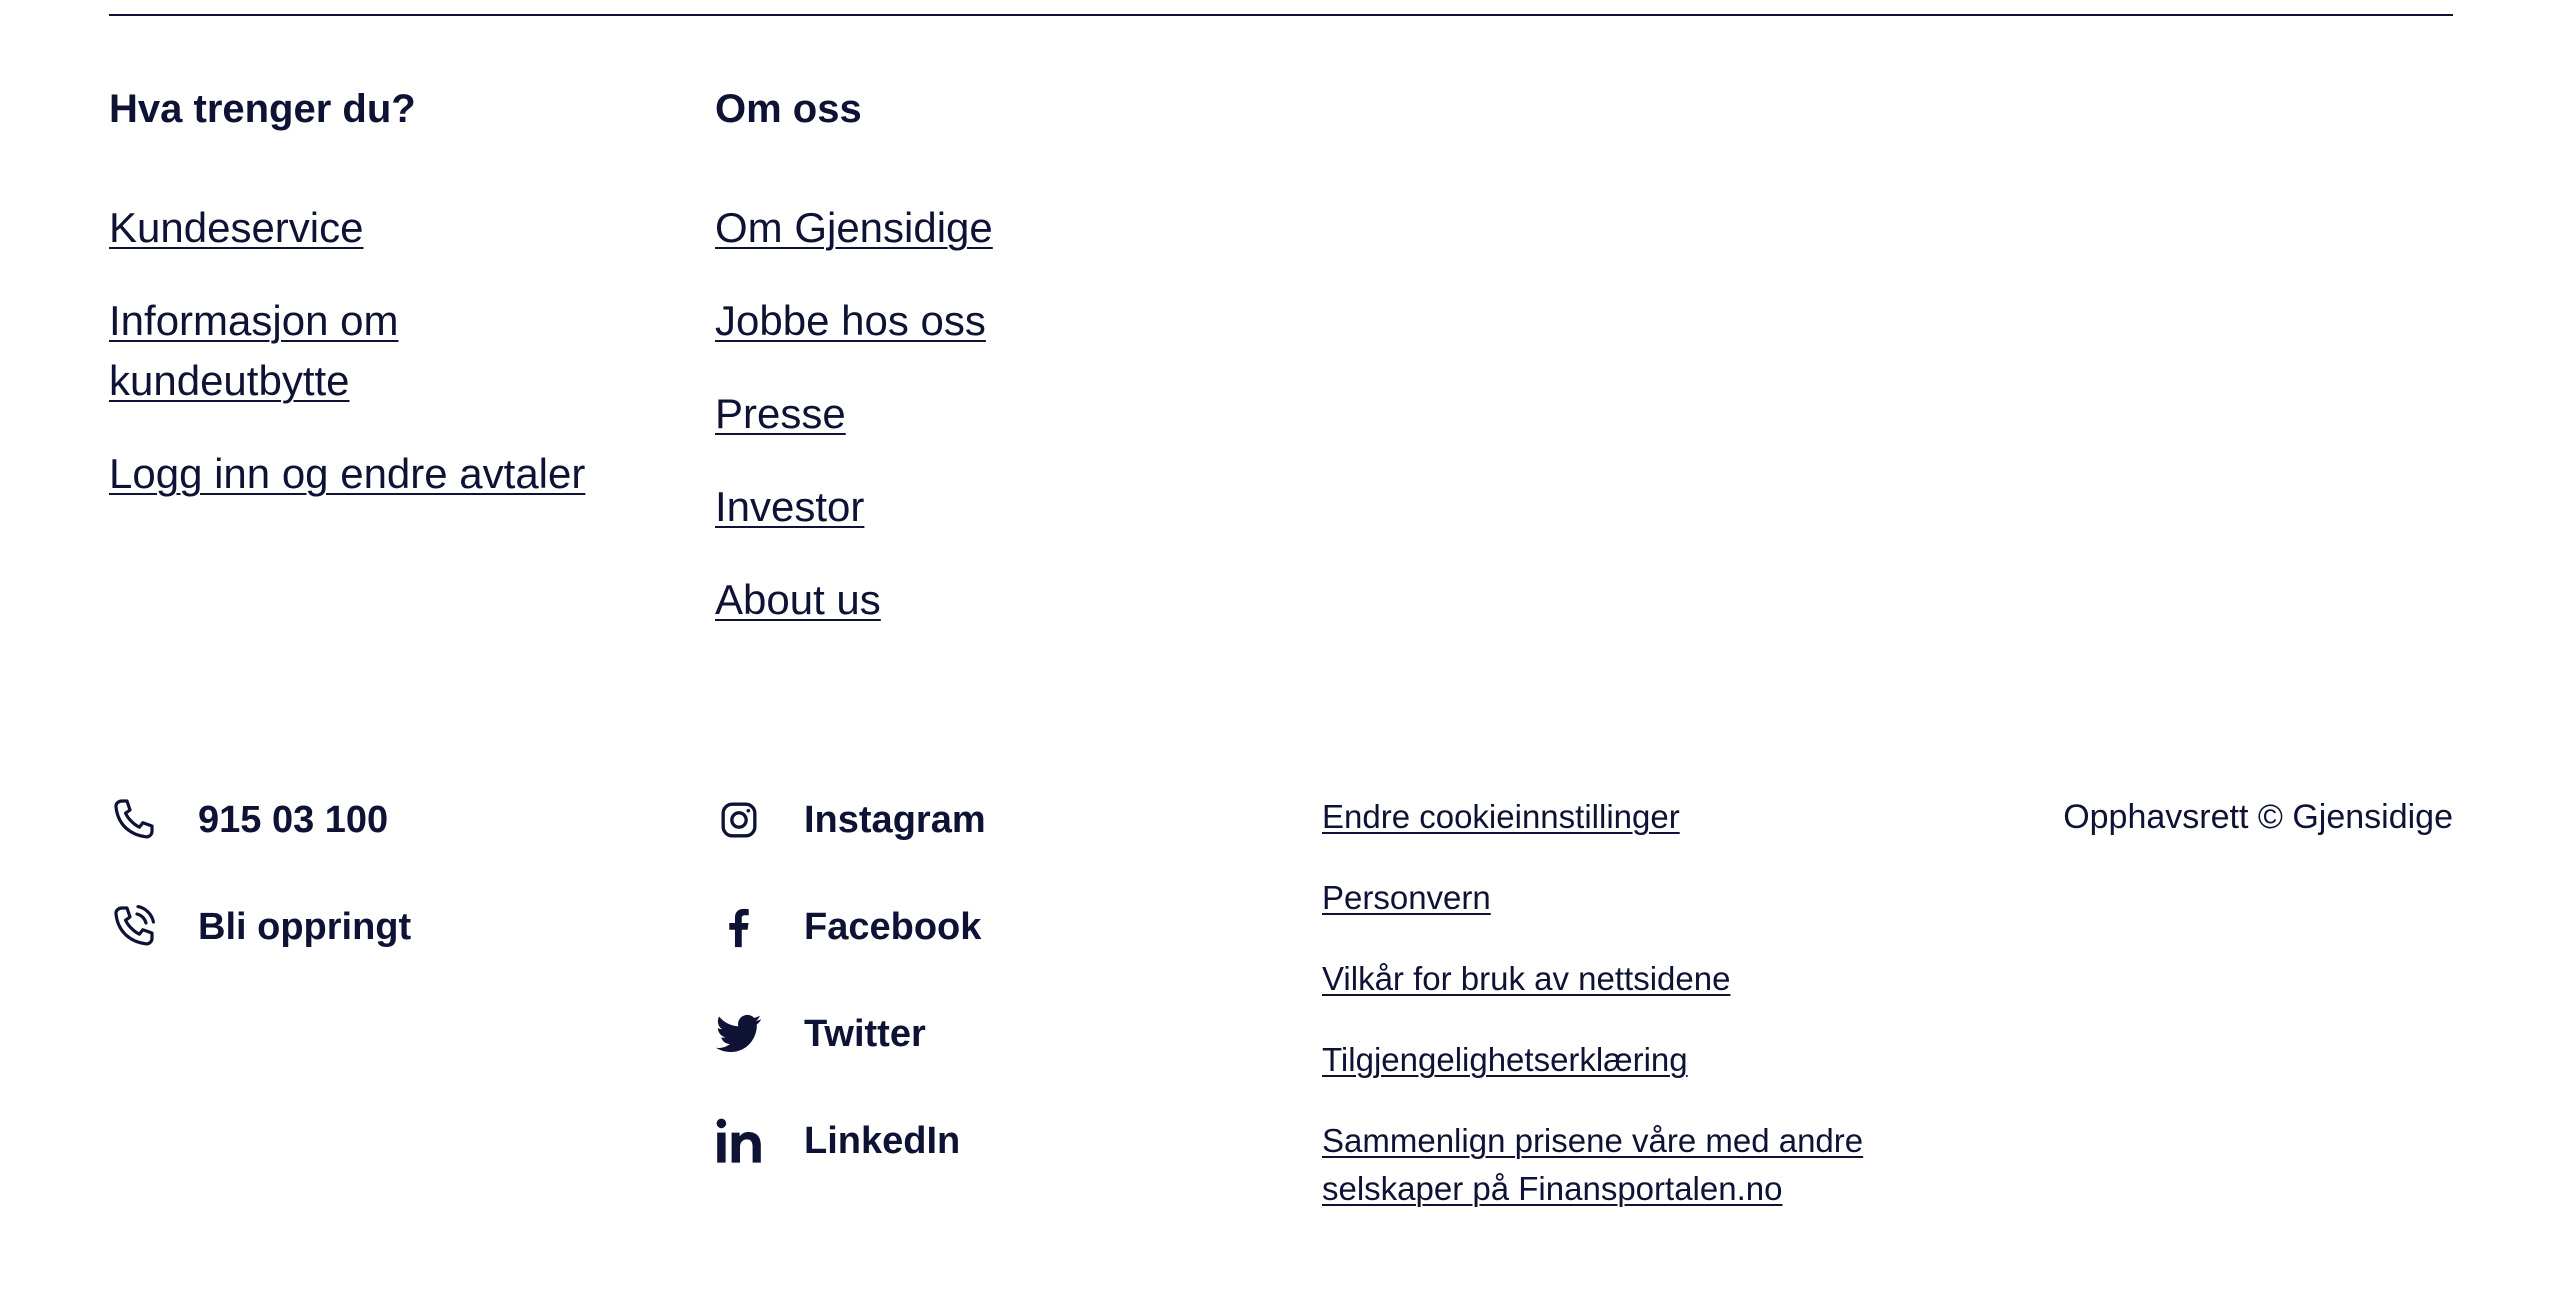 Image resolution: width=2558 pixels, height=1314 pixels. Describe the element at coordinates (895, 820) in the screenshot. I see `instagram-label: Instagram` at that location.